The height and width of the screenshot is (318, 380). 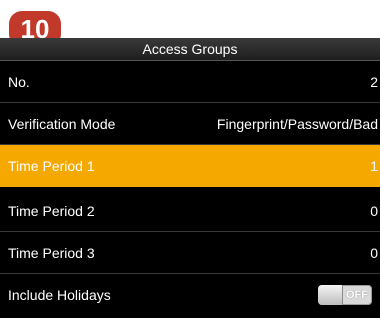 What do you see at coordinates (51, 253) in the screenshot?
I see `row-label: Time Period 3` at bounding box center [51, 253].